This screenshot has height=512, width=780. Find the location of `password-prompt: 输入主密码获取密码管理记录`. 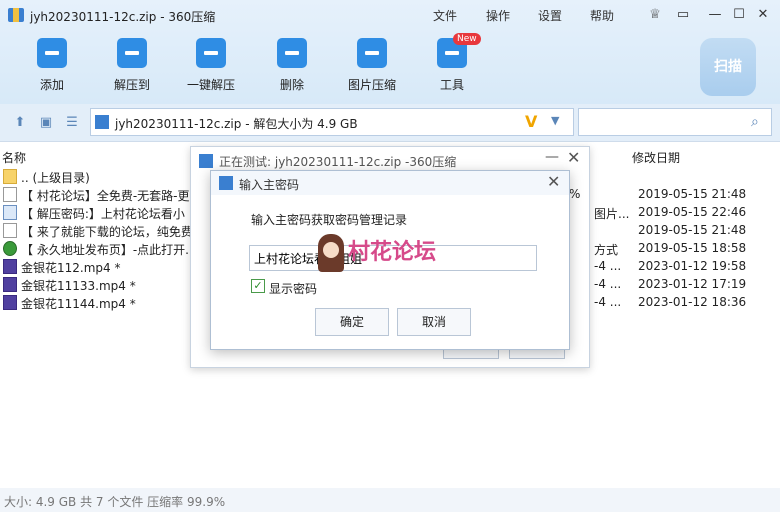

password-prompt: 输入主密码获取密码管理记录 is located at coordinates (329, 220).